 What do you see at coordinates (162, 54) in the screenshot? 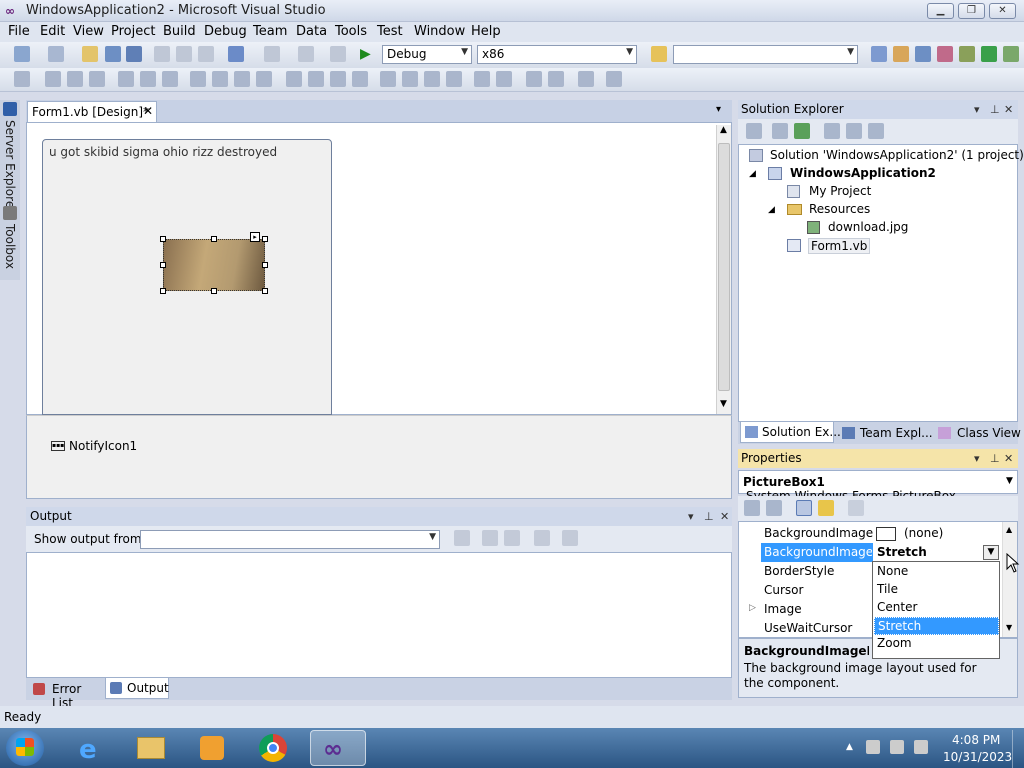
I see `cut-icon` at bounding box center [162, 54].